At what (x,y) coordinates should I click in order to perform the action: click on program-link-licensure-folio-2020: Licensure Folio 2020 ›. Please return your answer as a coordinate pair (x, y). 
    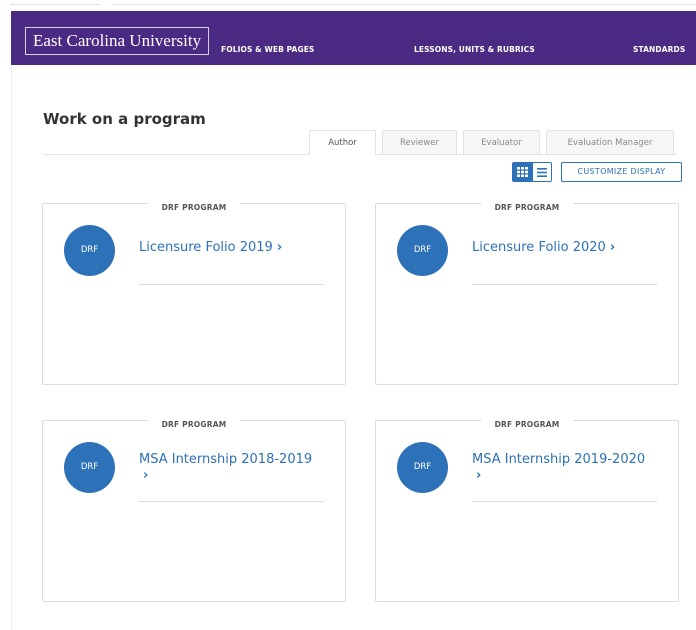
    Looking at the image, I should click on (563, 248).